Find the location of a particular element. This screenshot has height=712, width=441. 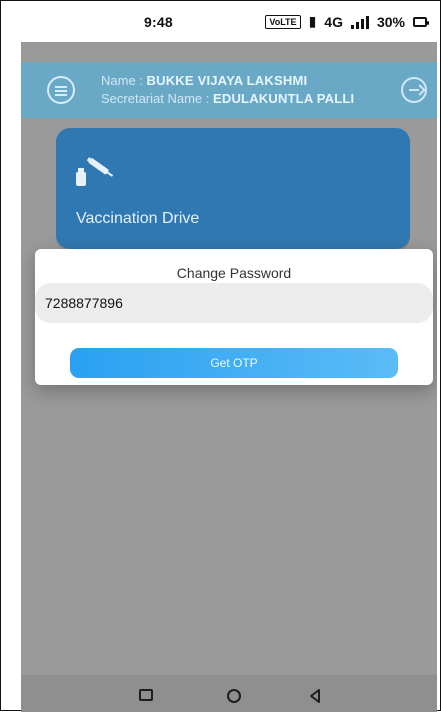

vaccination-icon is located at coordinates (95, 171).